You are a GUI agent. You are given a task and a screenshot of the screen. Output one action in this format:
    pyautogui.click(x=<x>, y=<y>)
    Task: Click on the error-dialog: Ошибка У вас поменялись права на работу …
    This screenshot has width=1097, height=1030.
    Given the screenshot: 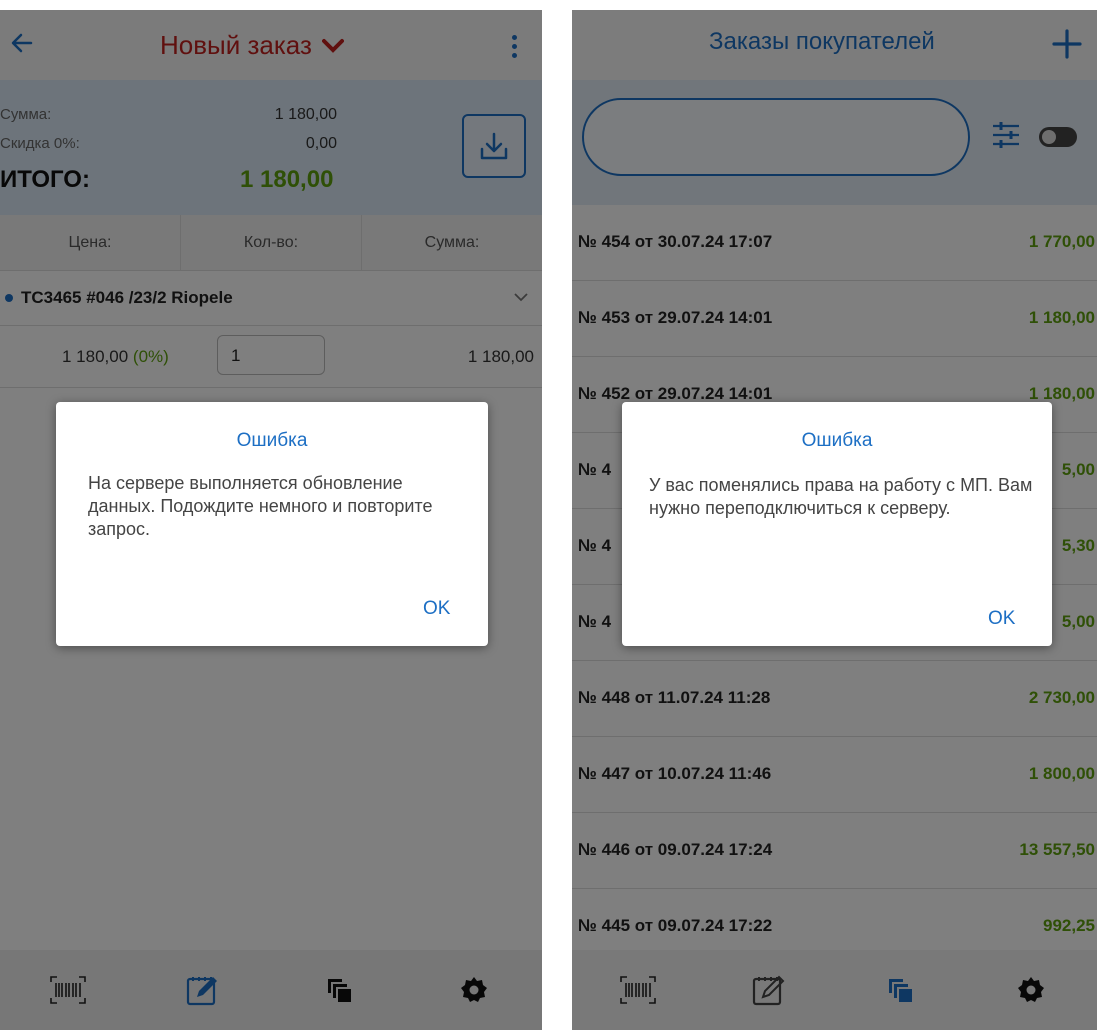 What is the action you would take?
    pyautogui.click(x=837, y=524)
    